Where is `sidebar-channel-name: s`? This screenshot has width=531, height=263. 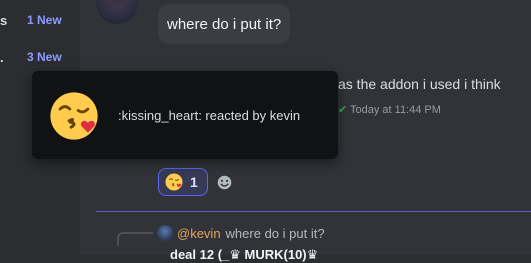
sidebar-channel-name: s is located at coordinates (4, 20).